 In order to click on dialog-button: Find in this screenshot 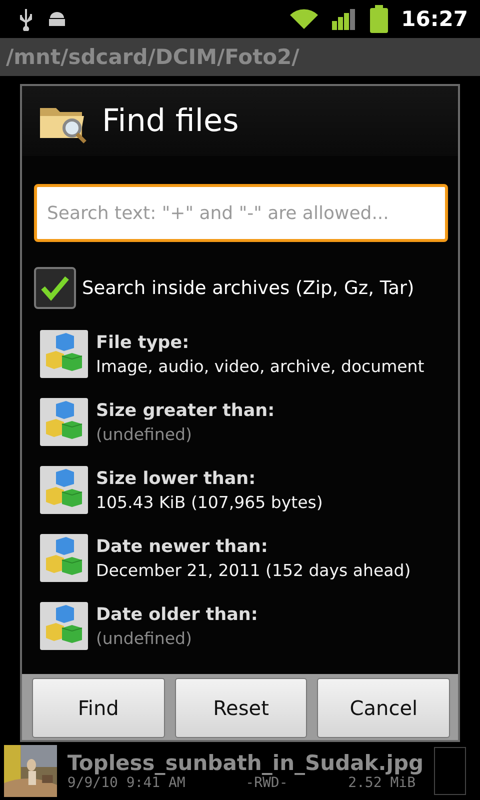, I will do `click(98, 708)`.